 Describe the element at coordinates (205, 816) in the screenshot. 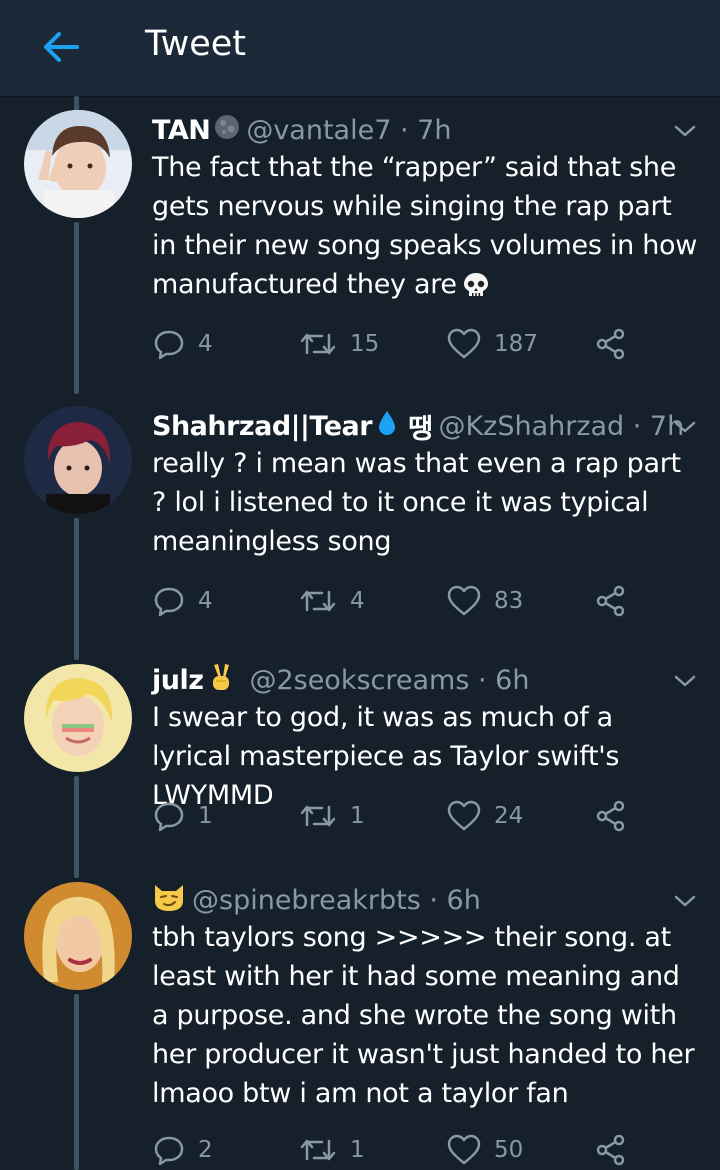

I see `reply-count: 1` at that location.